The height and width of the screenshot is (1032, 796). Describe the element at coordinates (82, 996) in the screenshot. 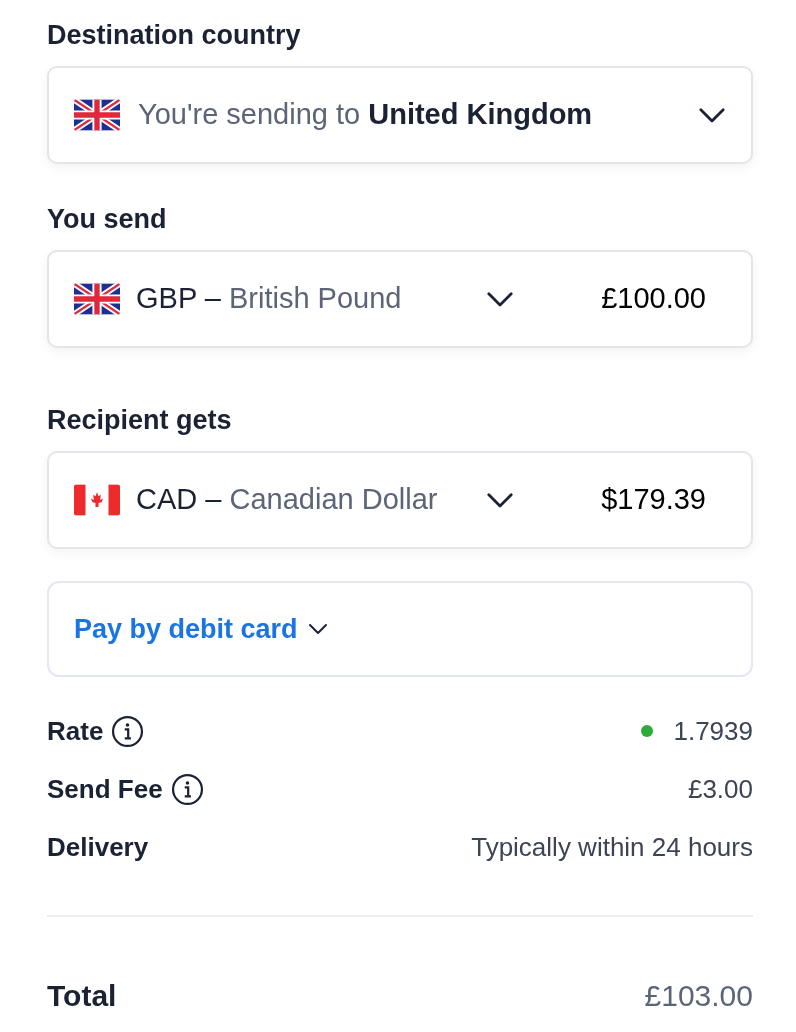

I see `total-label: Total` at that location.